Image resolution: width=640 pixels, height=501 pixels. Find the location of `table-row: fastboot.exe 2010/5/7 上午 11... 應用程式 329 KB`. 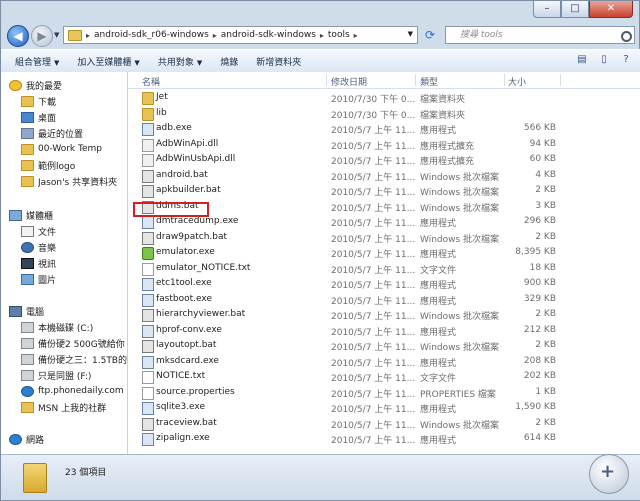

table-row: fastboot.exe 2010/5/7 上午 11... 應用程式 329 KB is located at coordinates (378, 299).